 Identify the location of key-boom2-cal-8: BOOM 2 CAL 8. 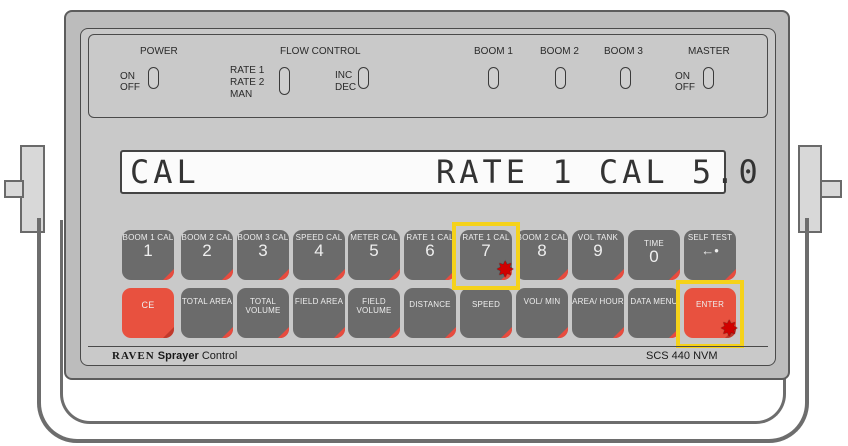
(542, 255).